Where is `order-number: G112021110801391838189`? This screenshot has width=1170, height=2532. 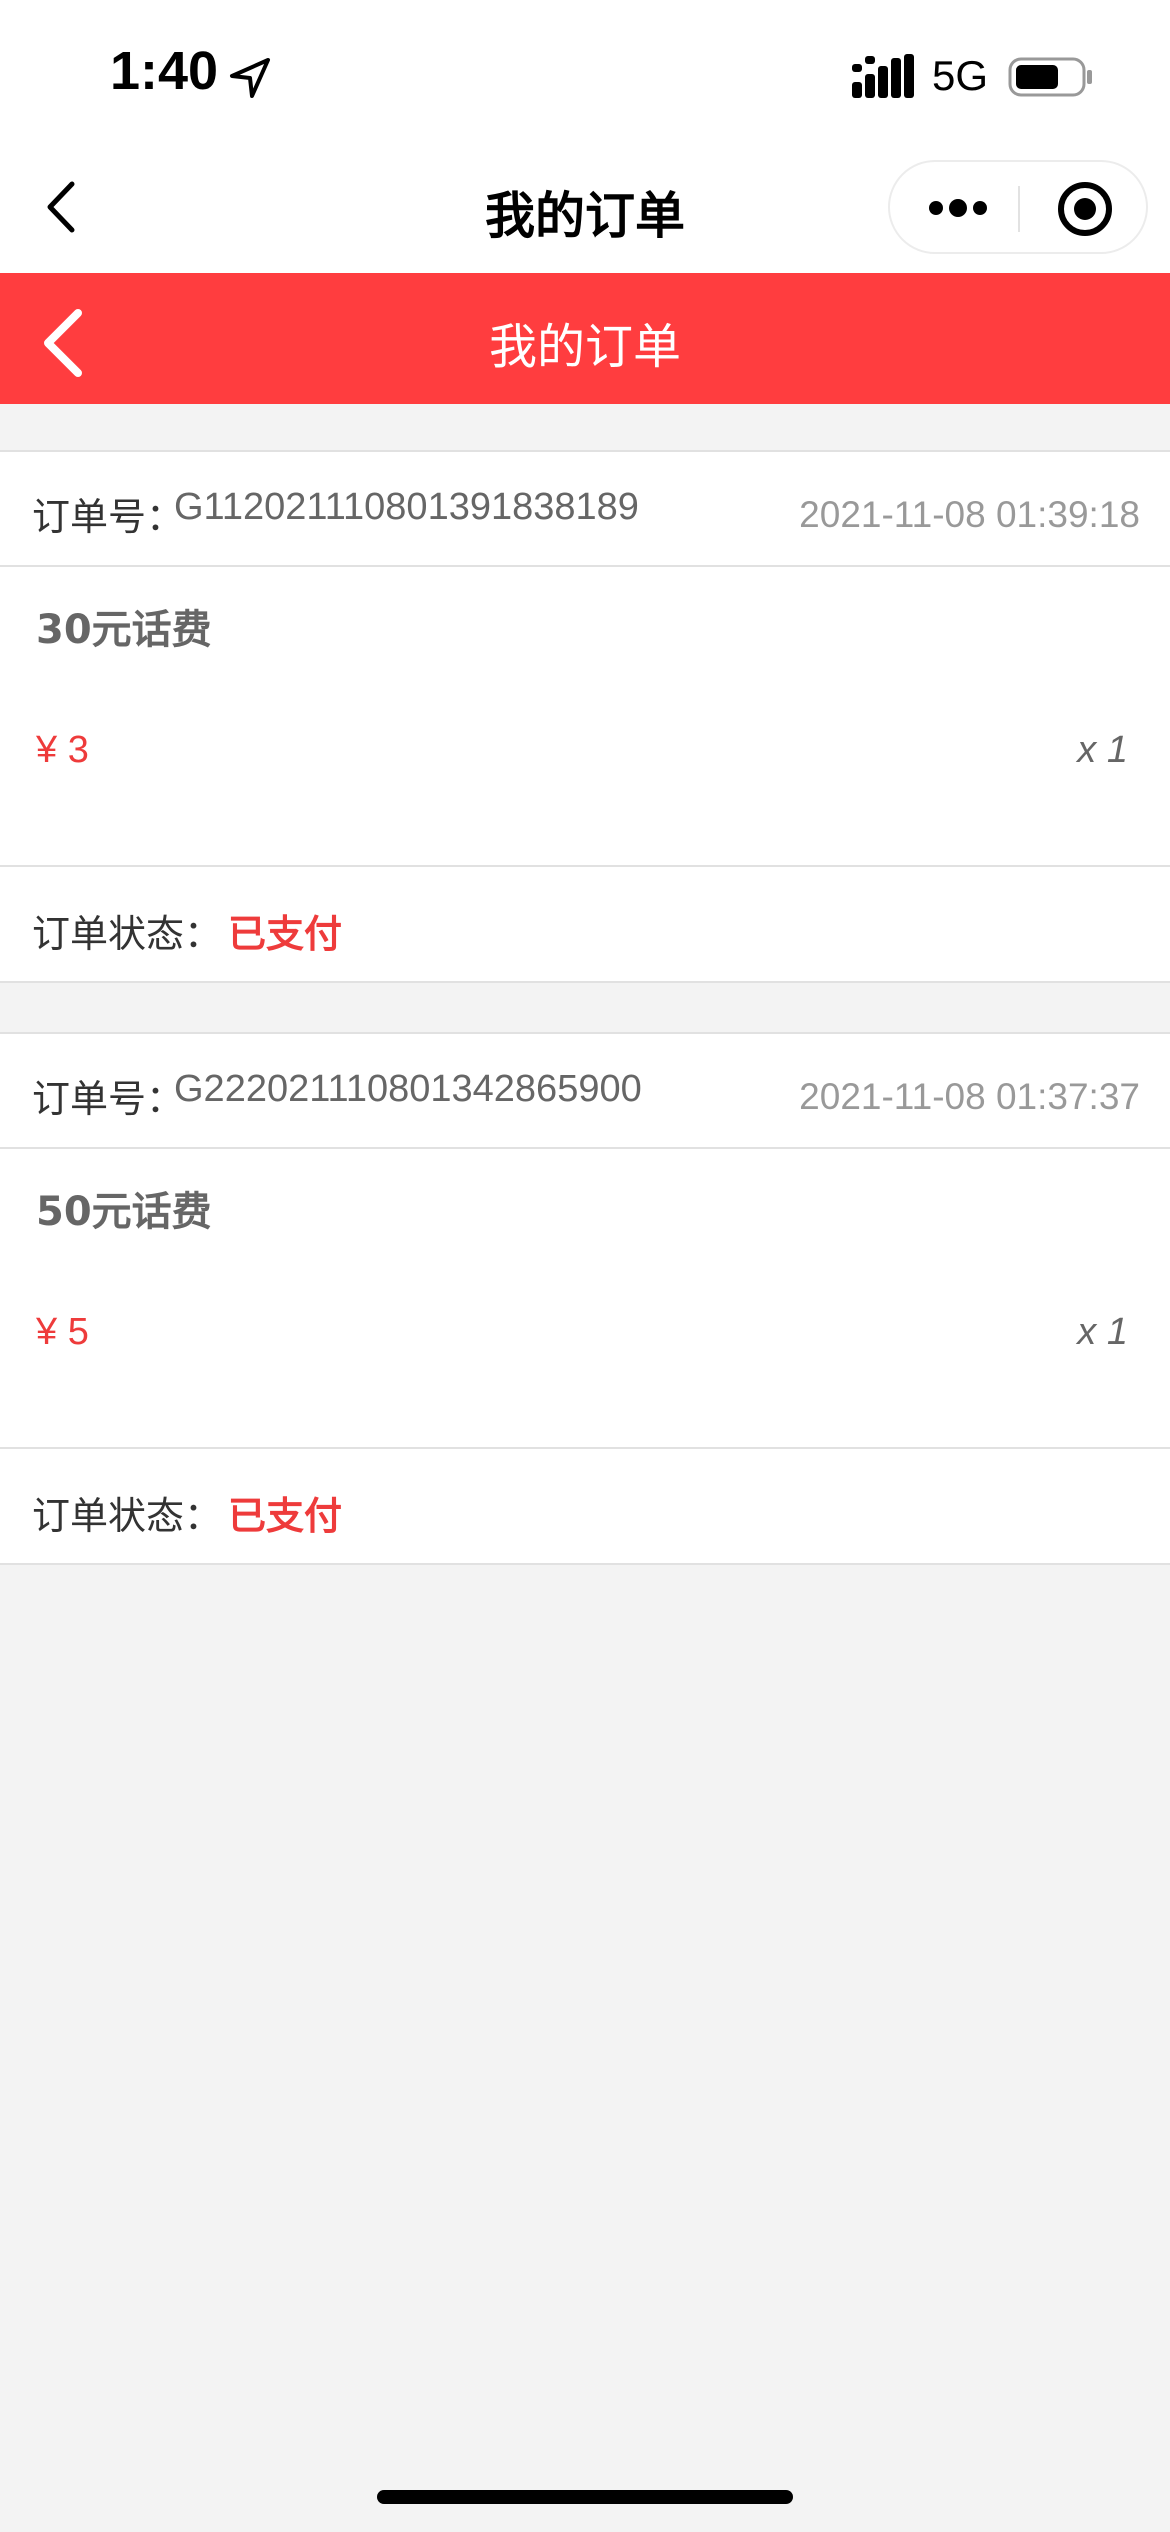 order-number: G112021110801391838189 is located at coordinates (406, 507).